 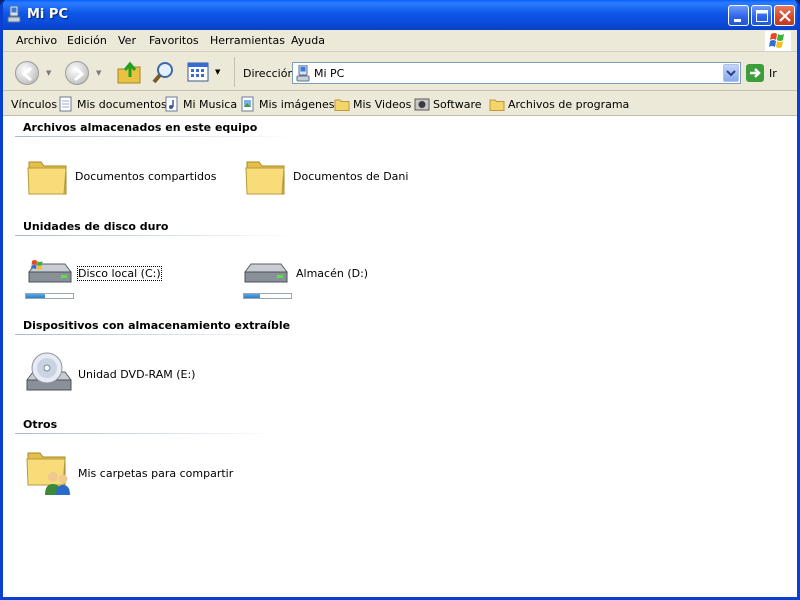 I want to click on link-archivos-de-programa: Archivos de programa, so click(x=559, y=104).